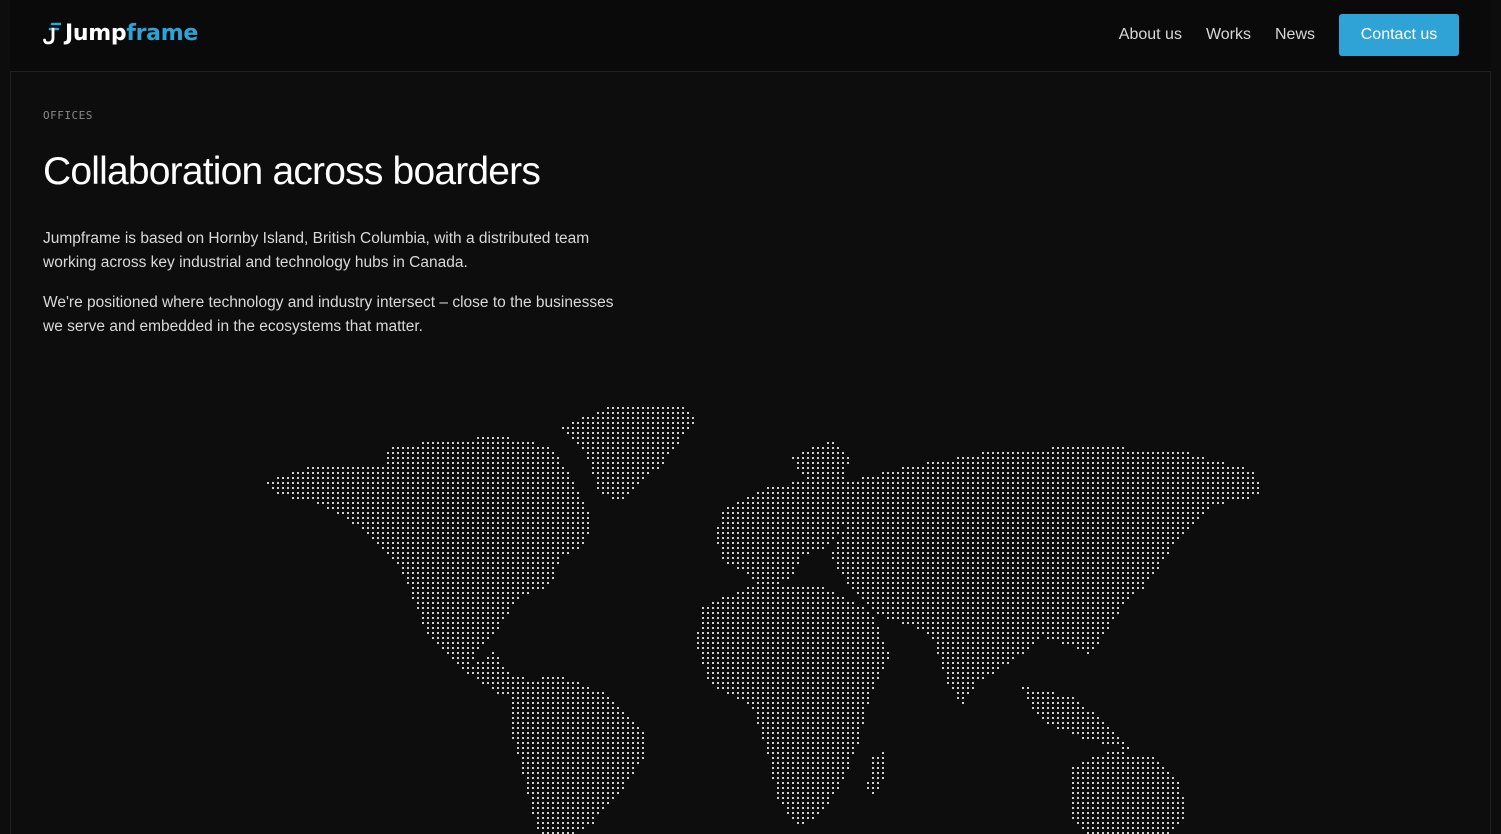 The height and width of the screenshot is (834, 1501). I want to click on nav-link-works: Works, so click(1228, 35).